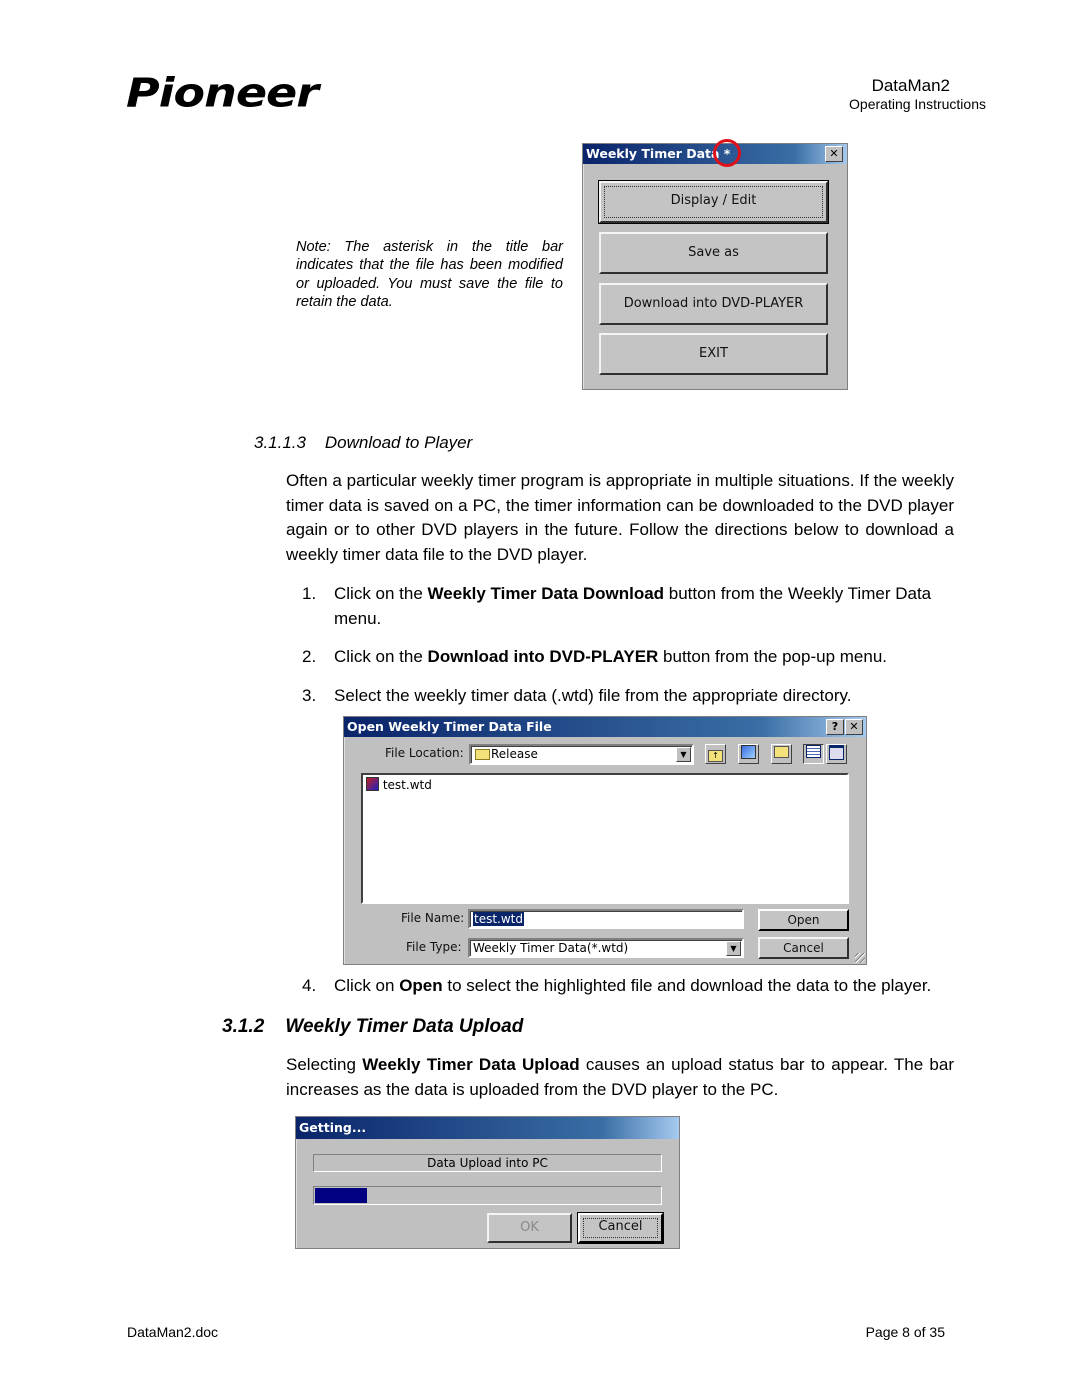 Image resolution: width=1080 pixels, height=1397 pixels. I want to click on download-into-dvd-player-button: Download into DVD-PLAYER, so click(713, 304).